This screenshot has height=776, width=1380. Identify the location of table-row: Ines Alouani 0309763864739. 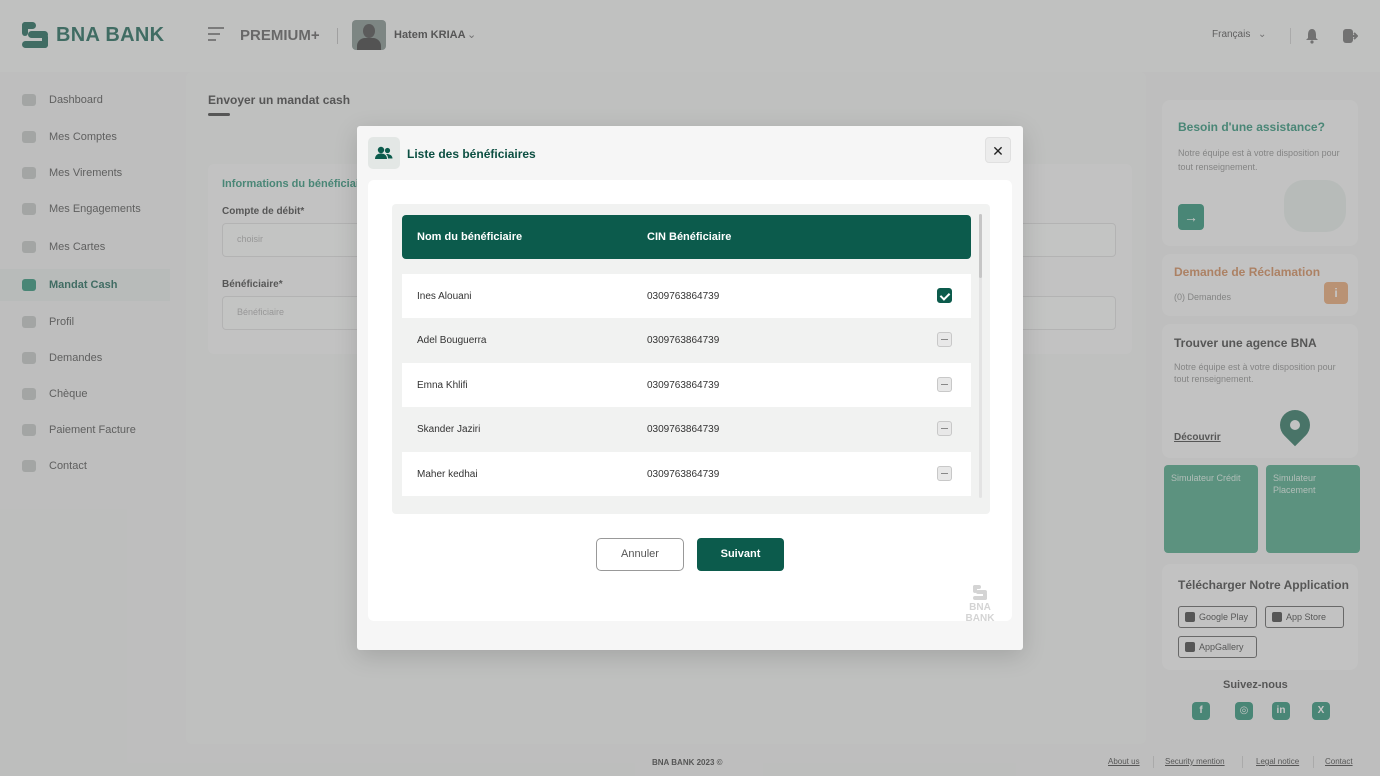
(686, 296).